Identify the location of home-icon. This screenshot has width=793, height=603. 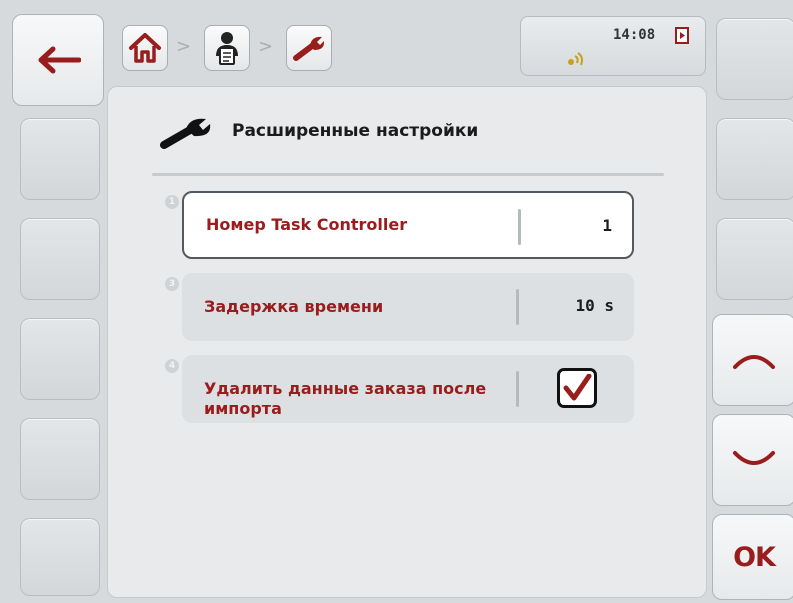
(145, 48).